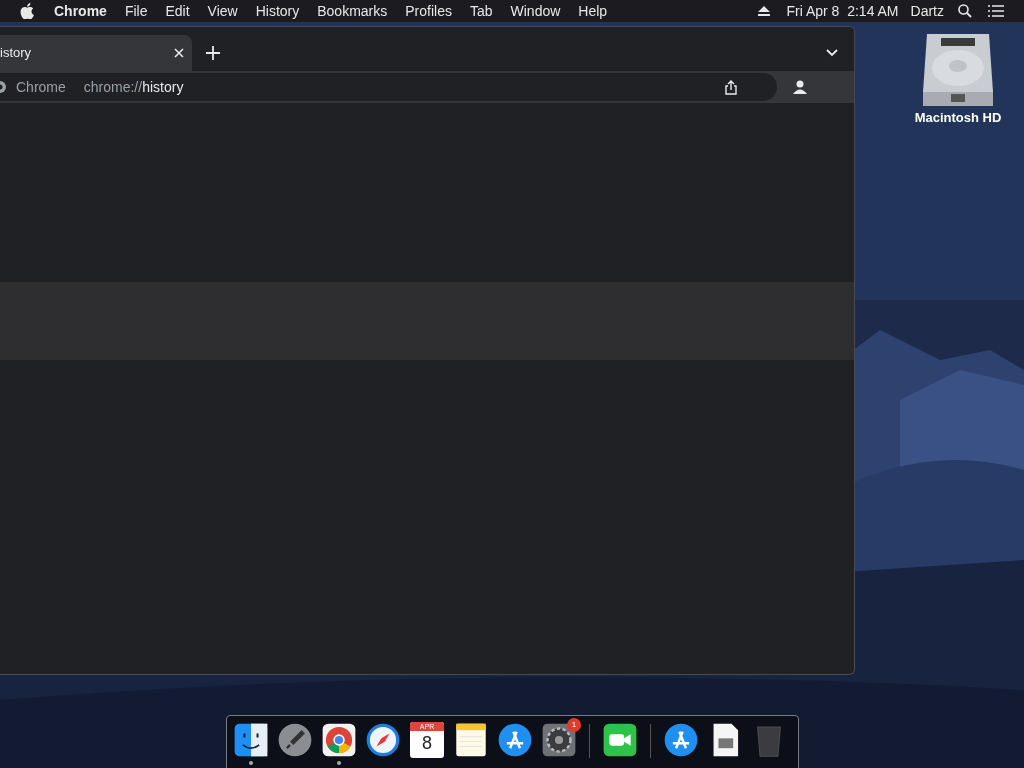 Image resolution: width=1024 pixels, height=768 pixels. What do you see at coordinates (965, 11) in the screenshot?
I see `search-icon` at bounding box center [965, 11].